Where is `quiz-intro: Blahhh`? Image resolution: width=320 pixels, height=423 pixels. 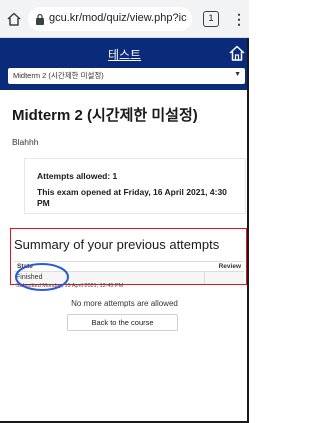
quiz-intro: Blahhh is located at coordinates (25, 142).